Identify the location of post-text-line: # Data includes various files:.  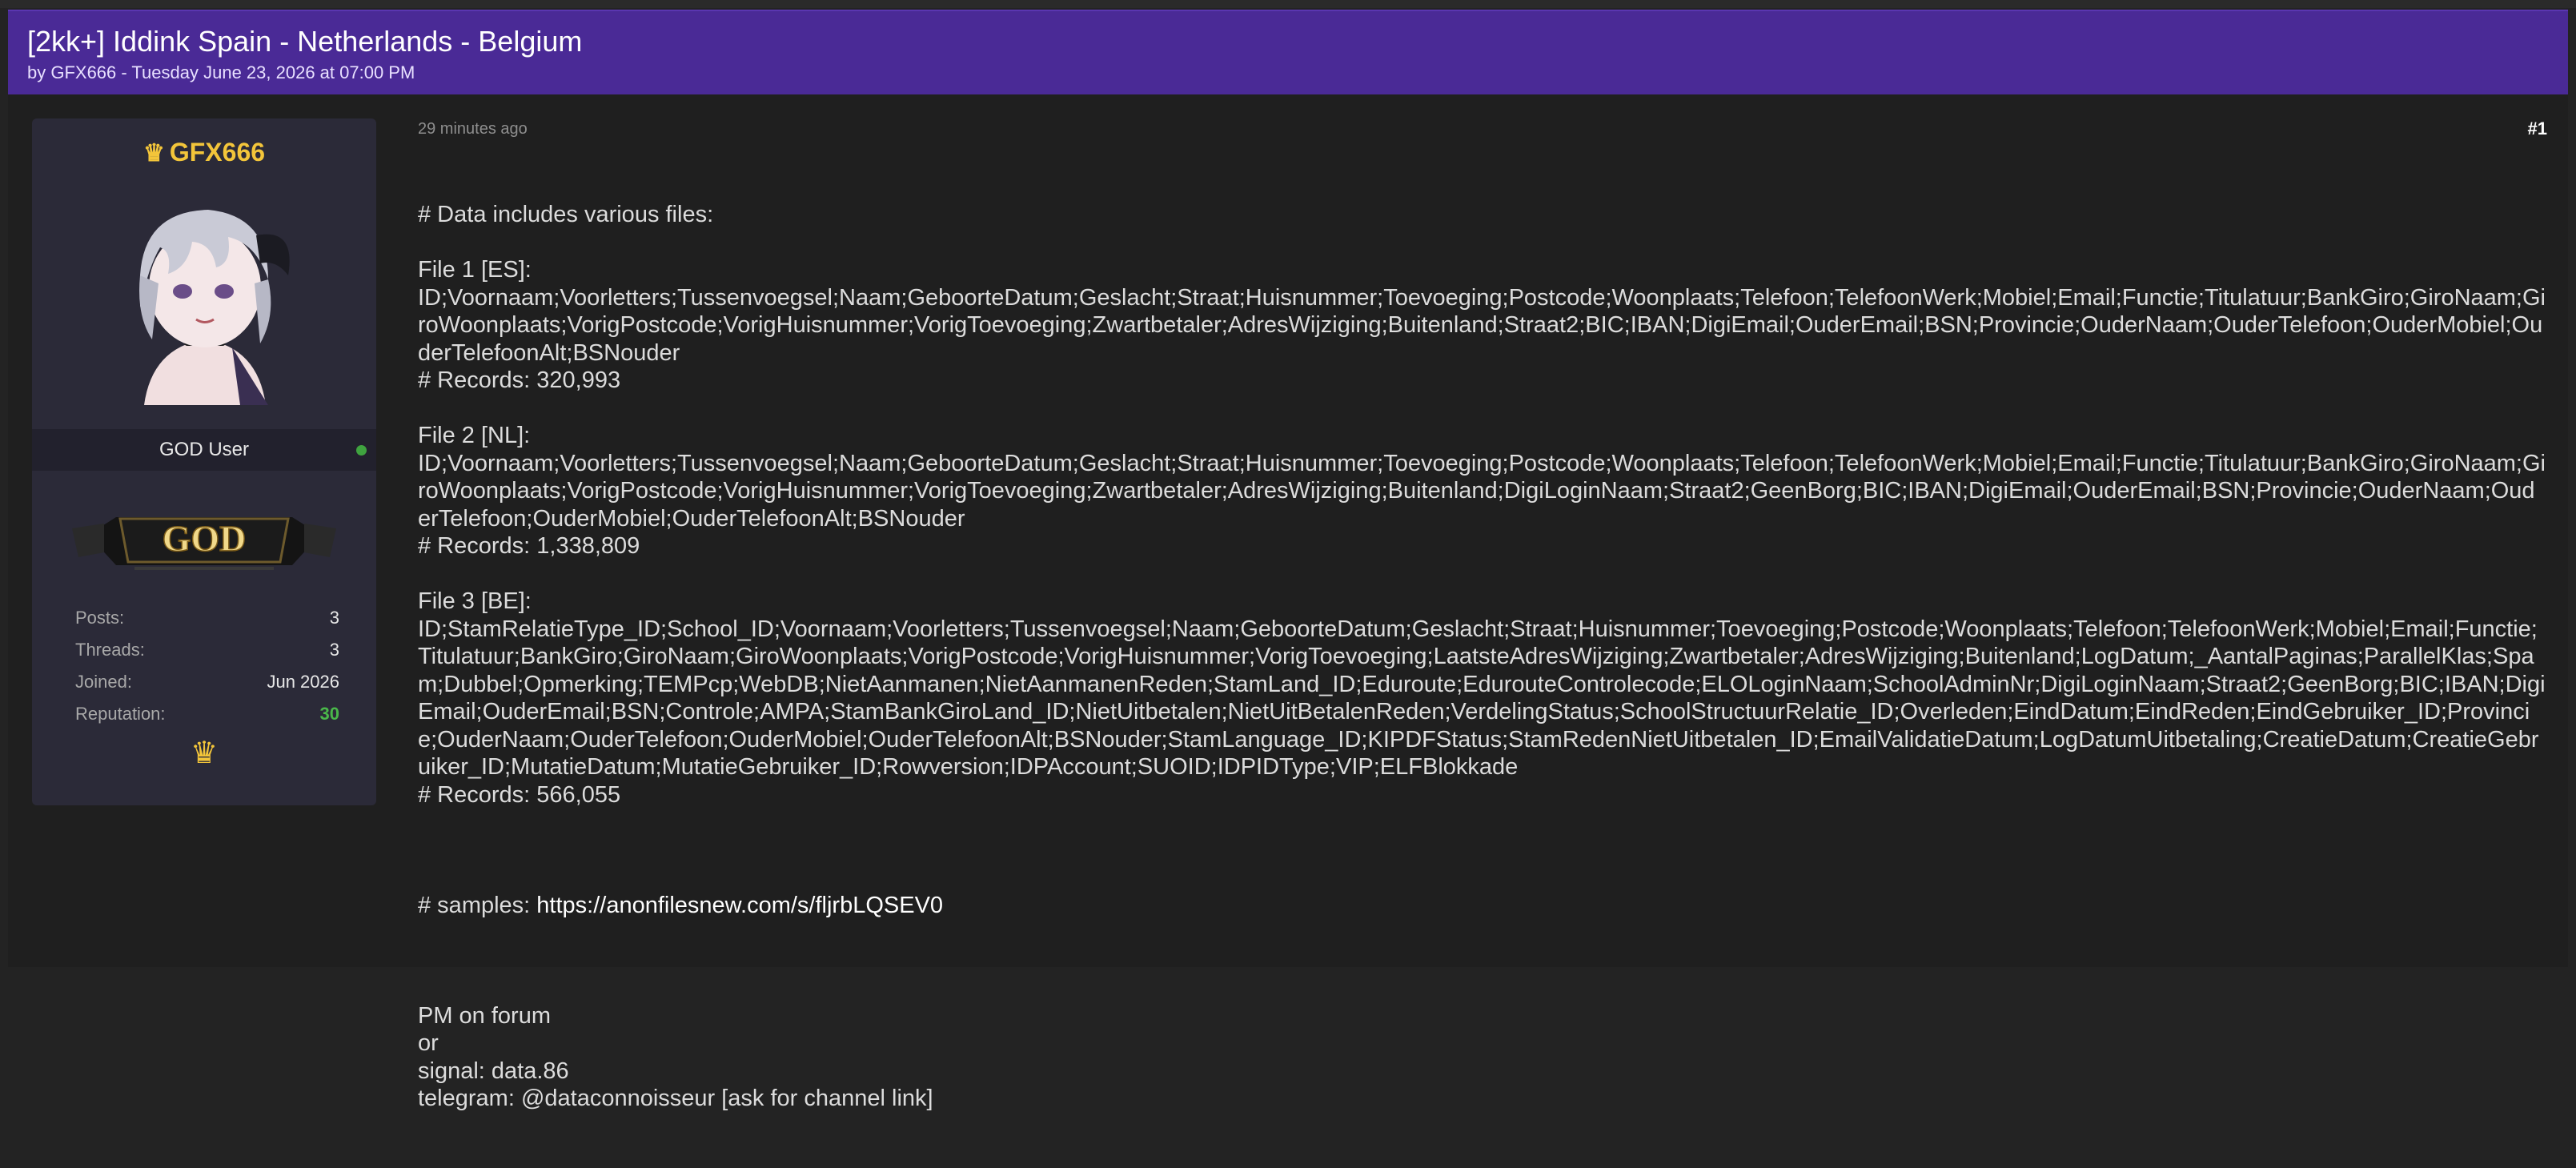
(566, 214).